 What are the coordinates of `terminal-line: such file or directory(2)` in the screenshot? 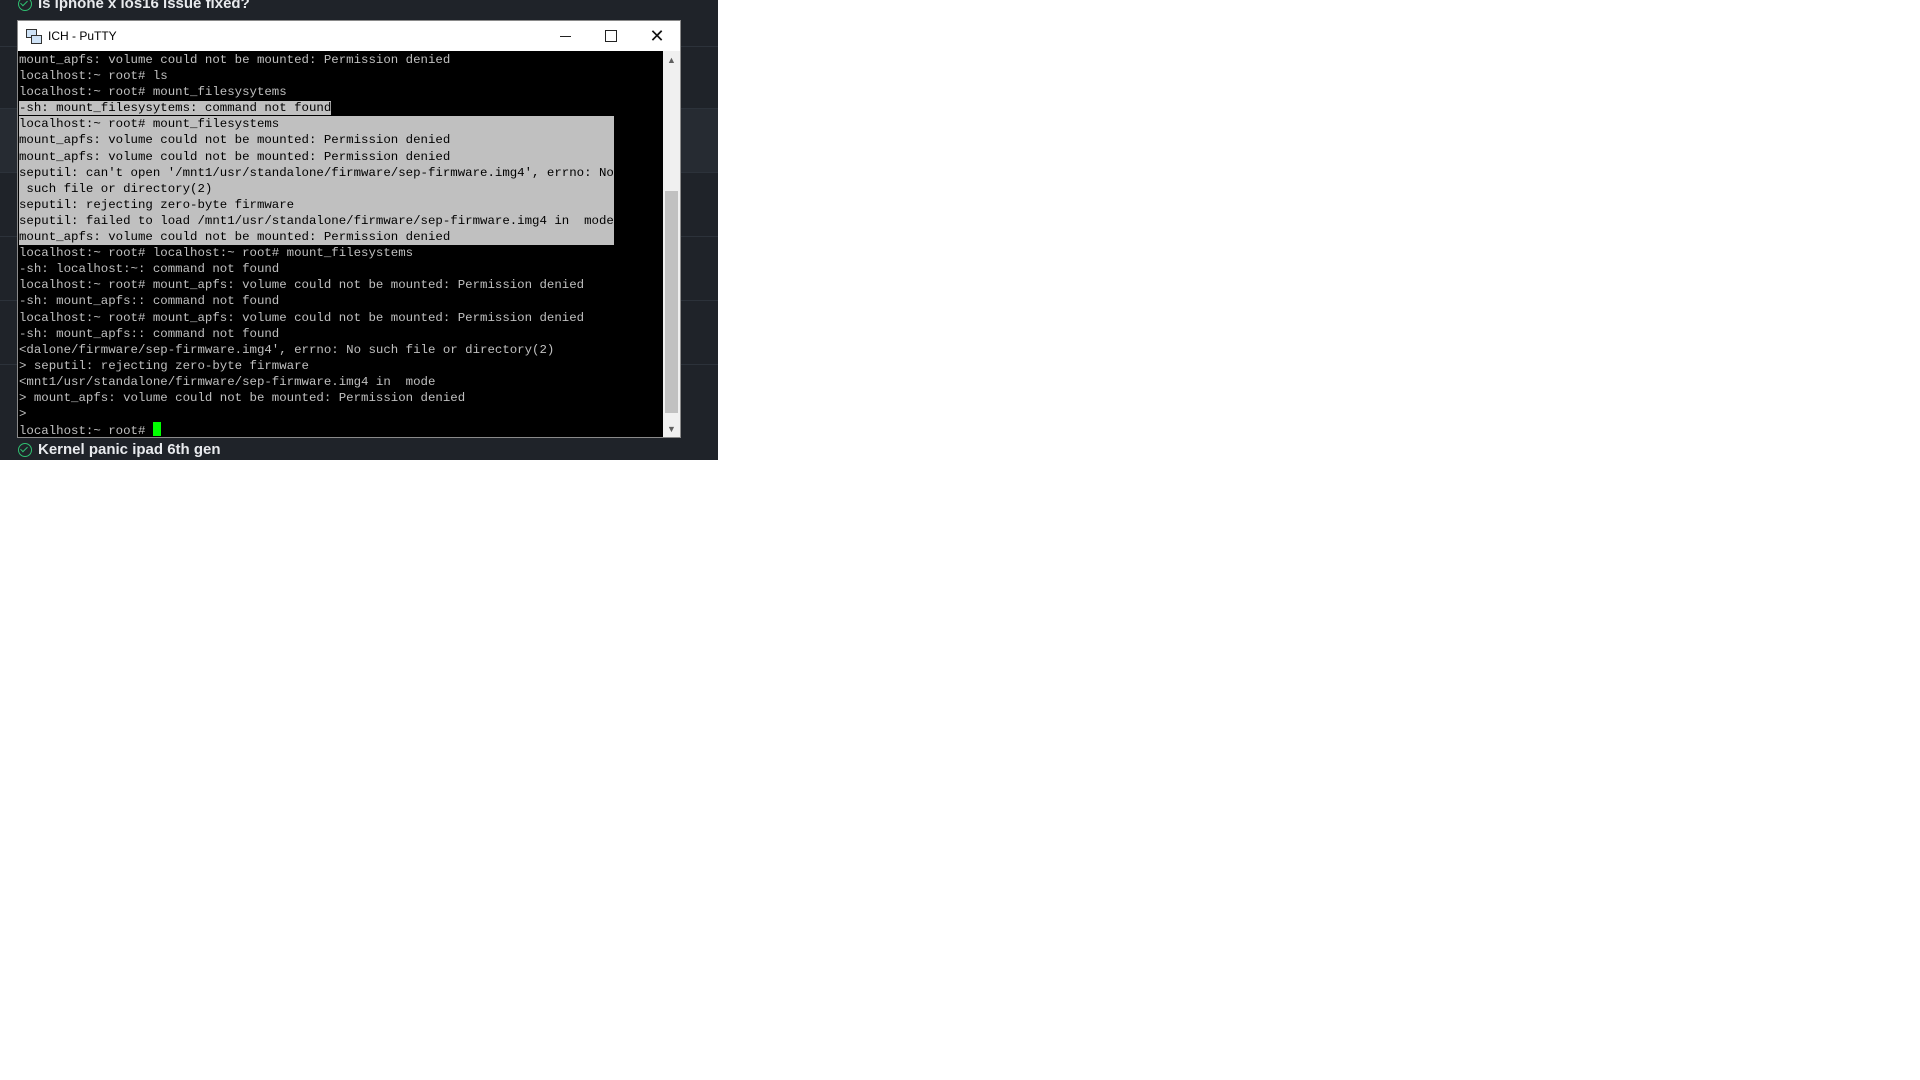 It's located at (316, 188).